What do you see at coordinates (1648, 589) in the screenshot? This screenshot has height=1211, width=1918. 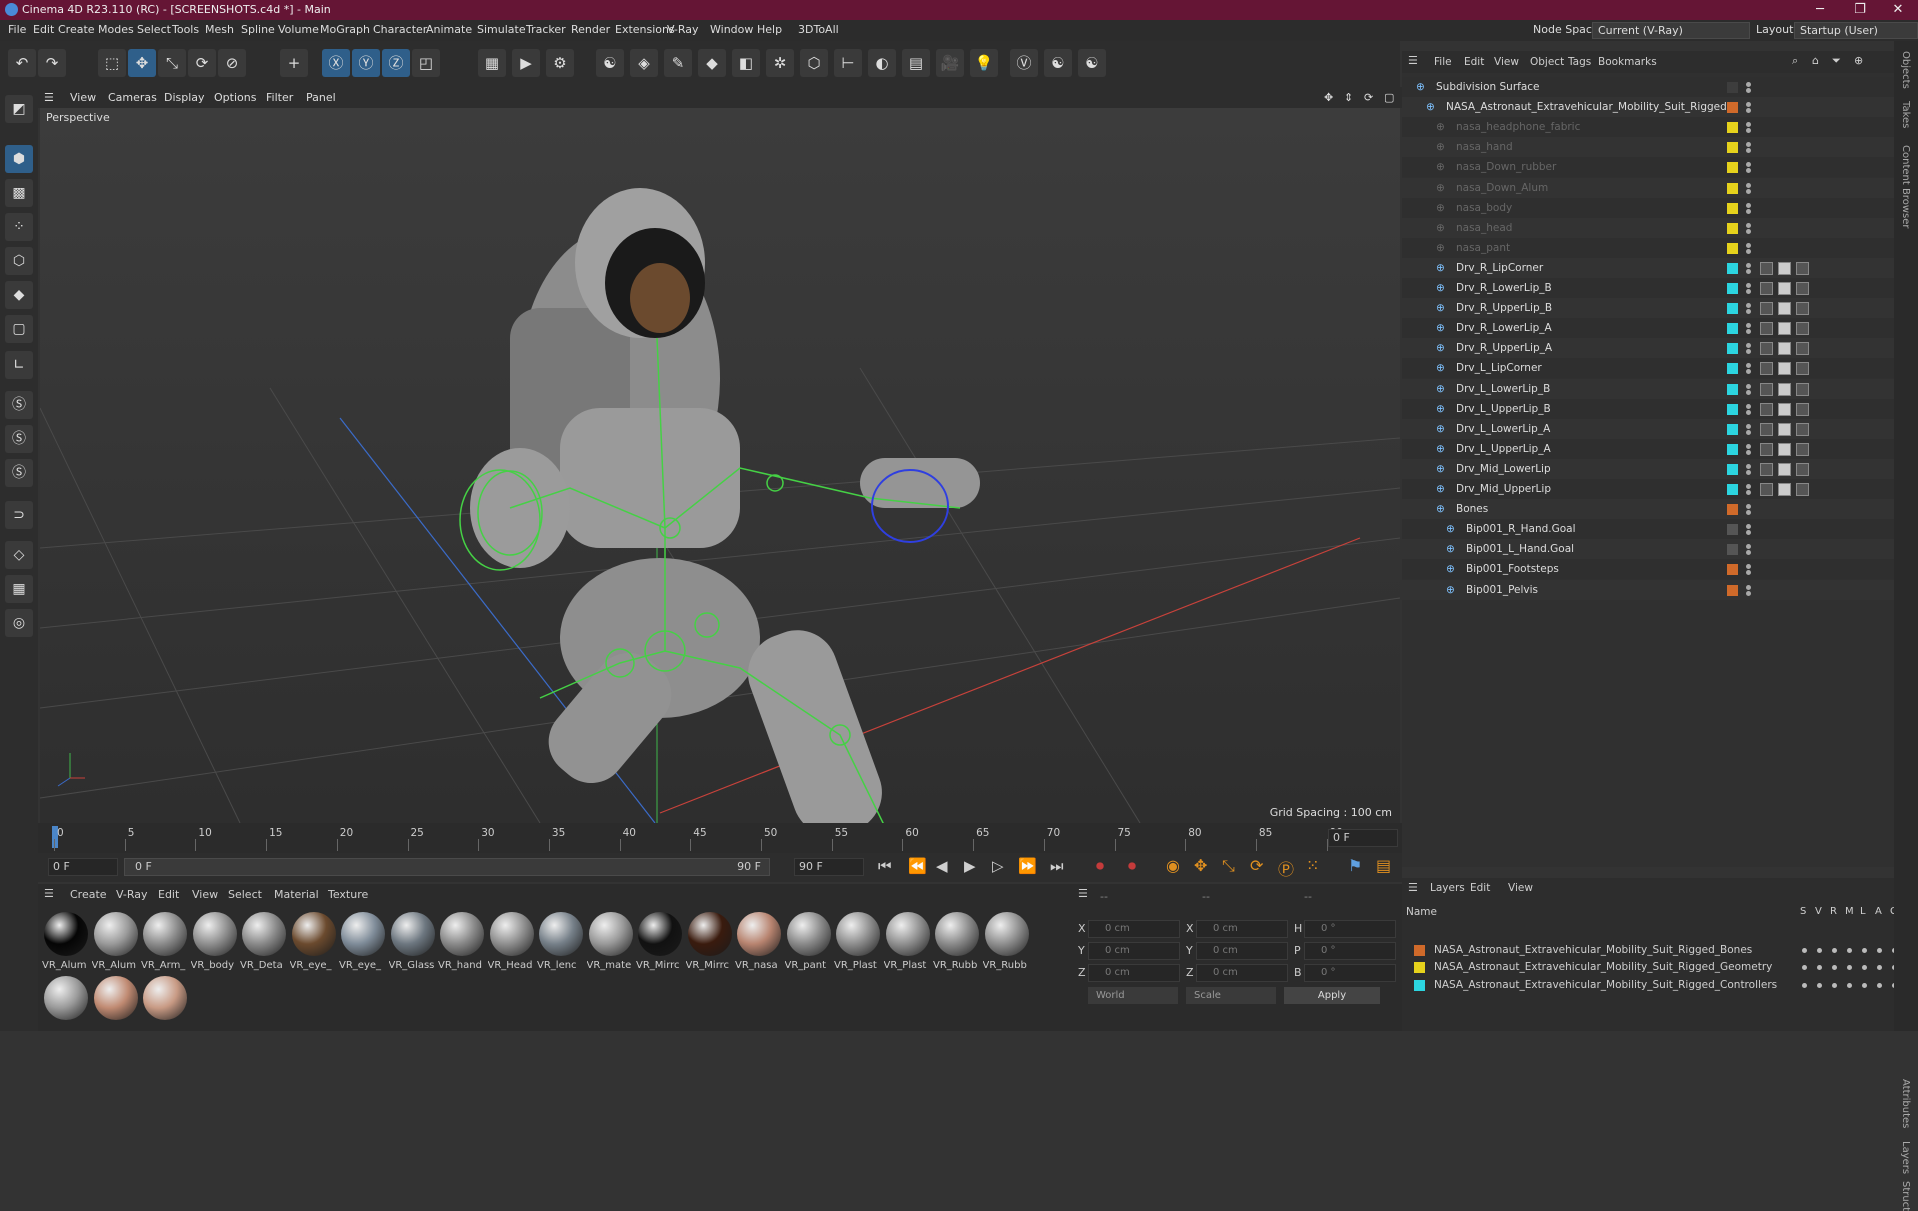 I see `object-row: ⊕ Bip001_Pelvis` at bounding box center [1648, 589].